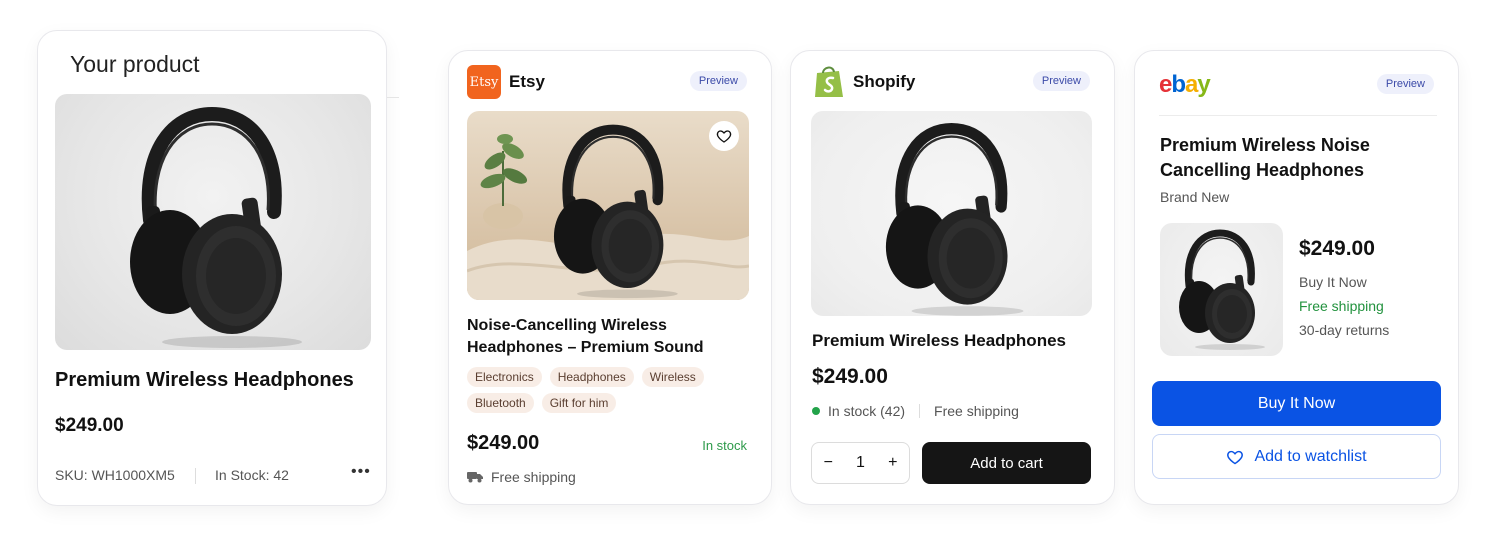  What do you see at coordinates (816, 411) in the screenshot?
I see `in-stock-dot-icon` at bounding box center [816, 411].